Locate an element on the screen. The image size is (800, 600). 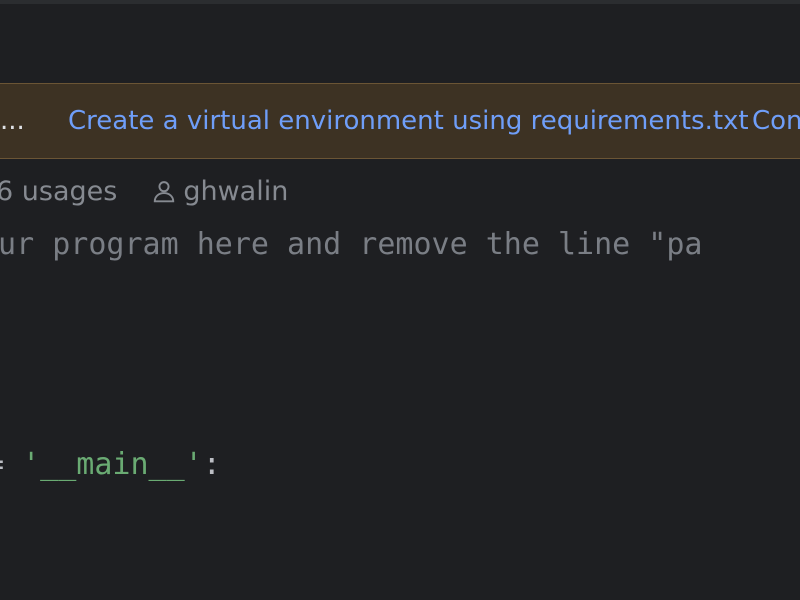
colon: : is located at coordinates (211, 464).